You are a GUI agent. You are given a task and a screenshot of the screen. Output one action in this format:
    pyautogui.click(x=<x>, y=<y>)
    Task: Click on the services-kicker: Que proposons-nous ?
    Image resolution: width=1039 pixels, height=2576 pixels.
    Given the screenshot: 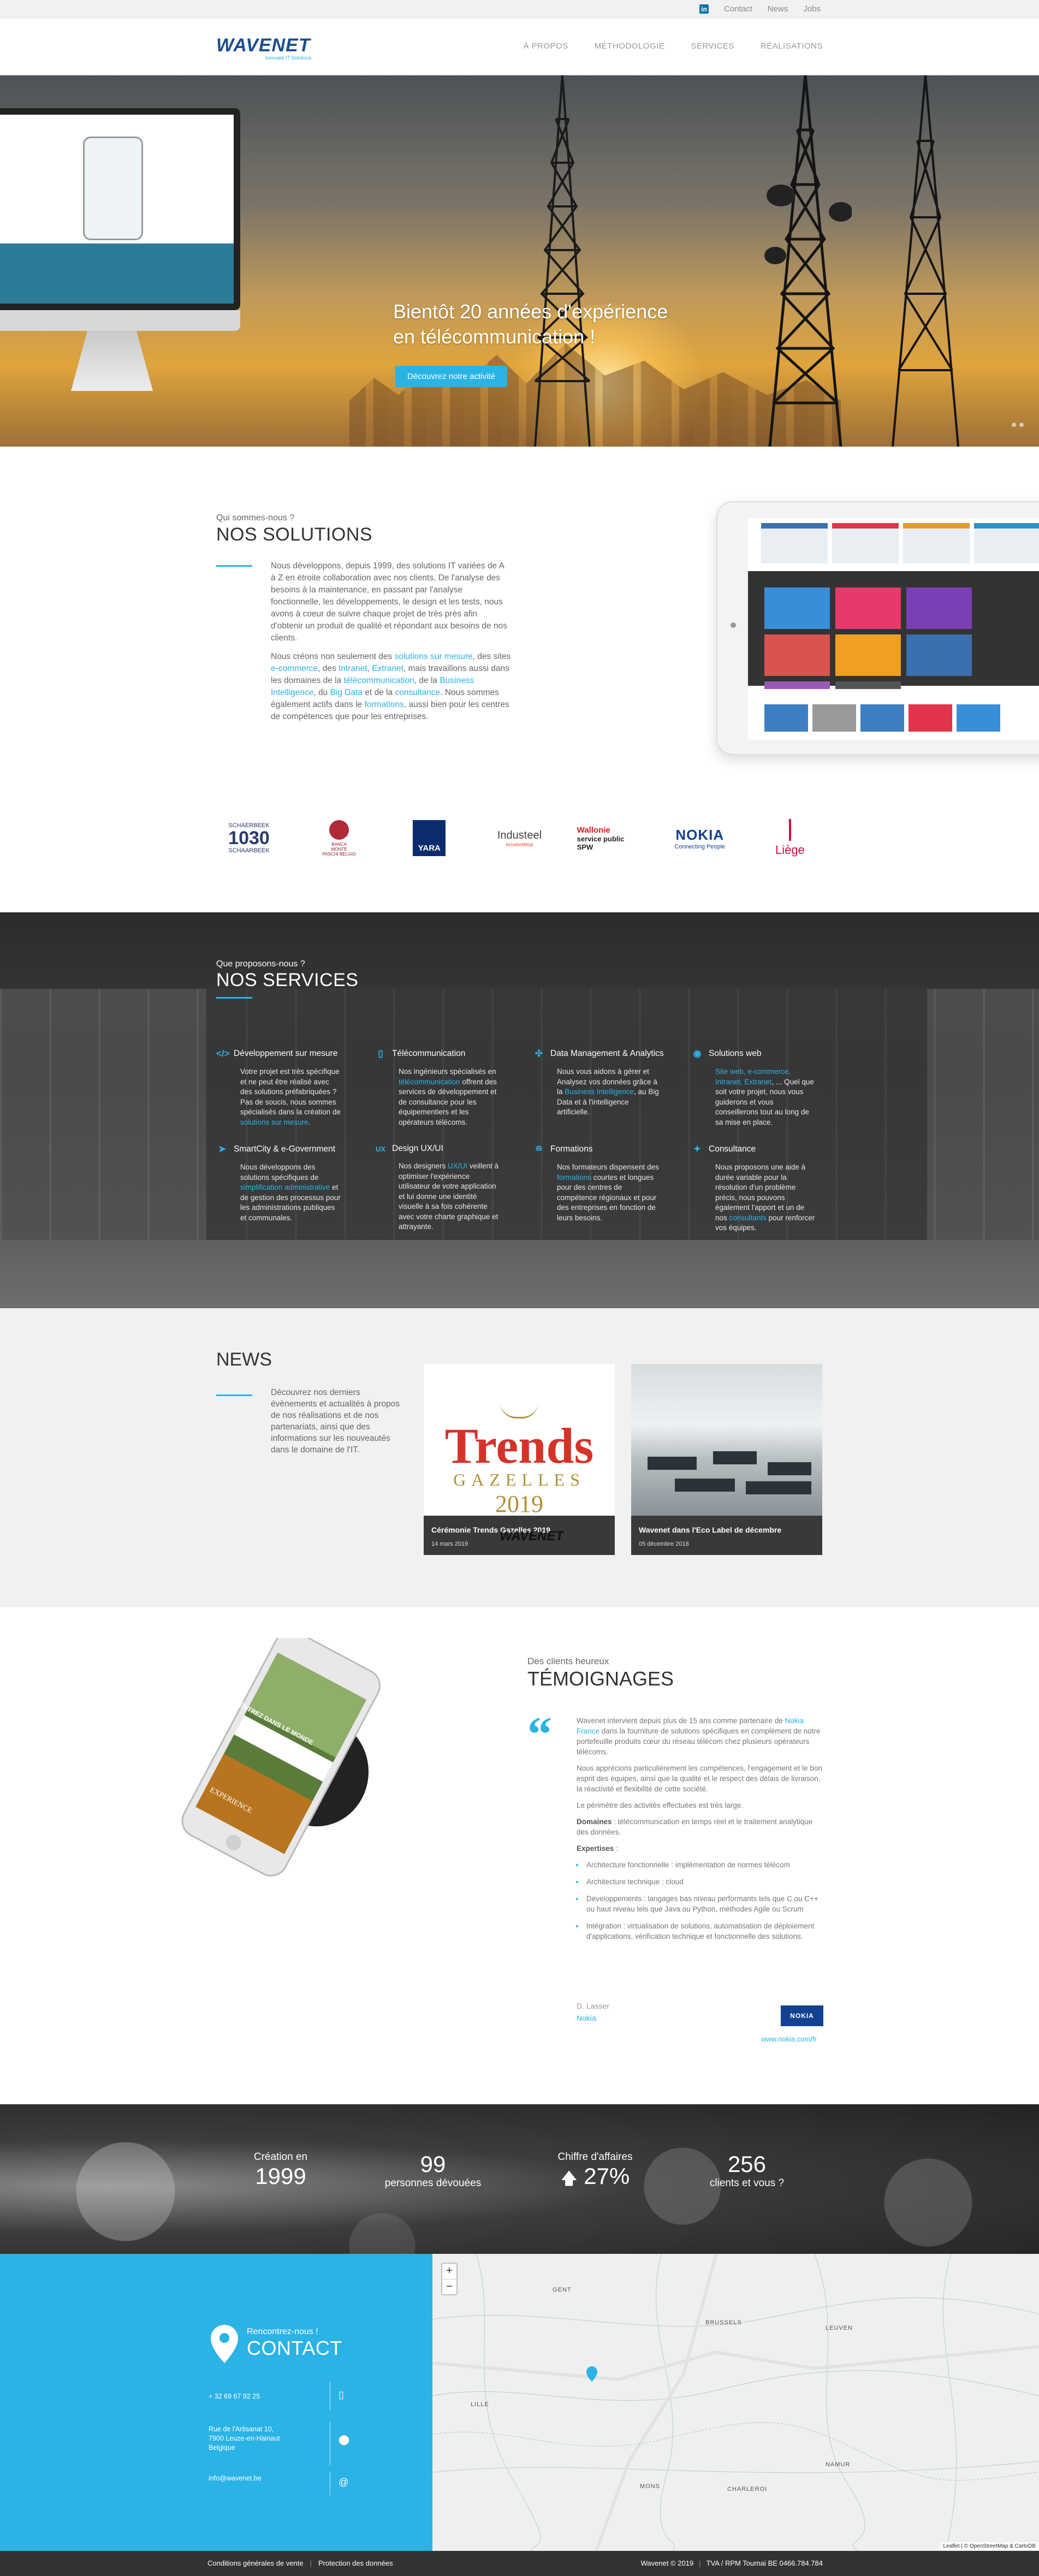 What is the action you would take?
    pyautogui.click(x=260, y=964)
    